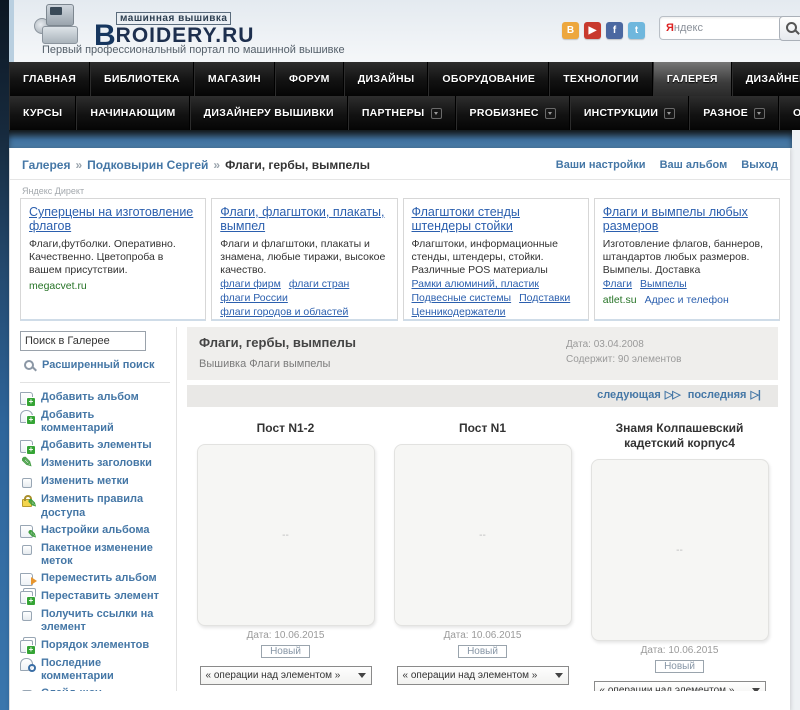 This screenshot has height=710, width=800. I want to click on youtube-icon: ▶, so click(592, 30).